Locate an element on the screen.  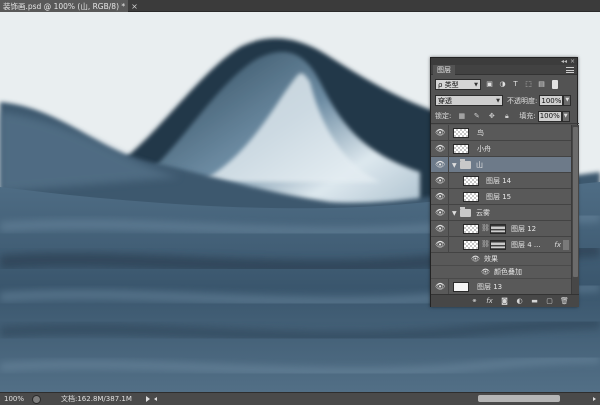
close-panel-icon: × is located at coordinates (572, 61).